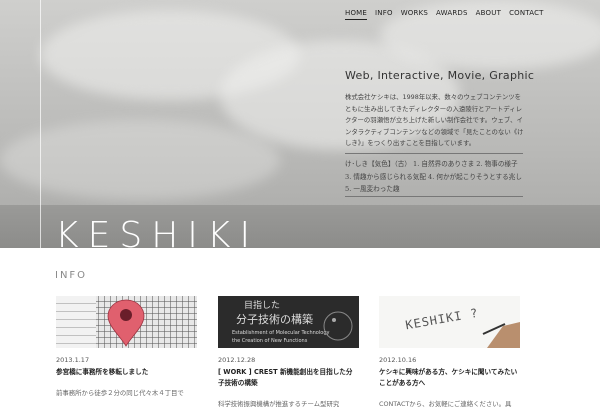  I want to click on map-pin-icon, so click(126, 323).